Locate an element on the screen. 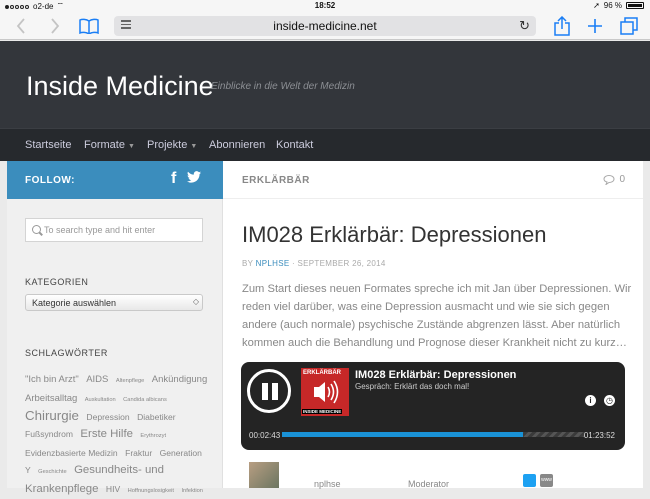 Image resolution: width=650 pixels, height=499 pixels. share-button is located at coordinates (562, 26).